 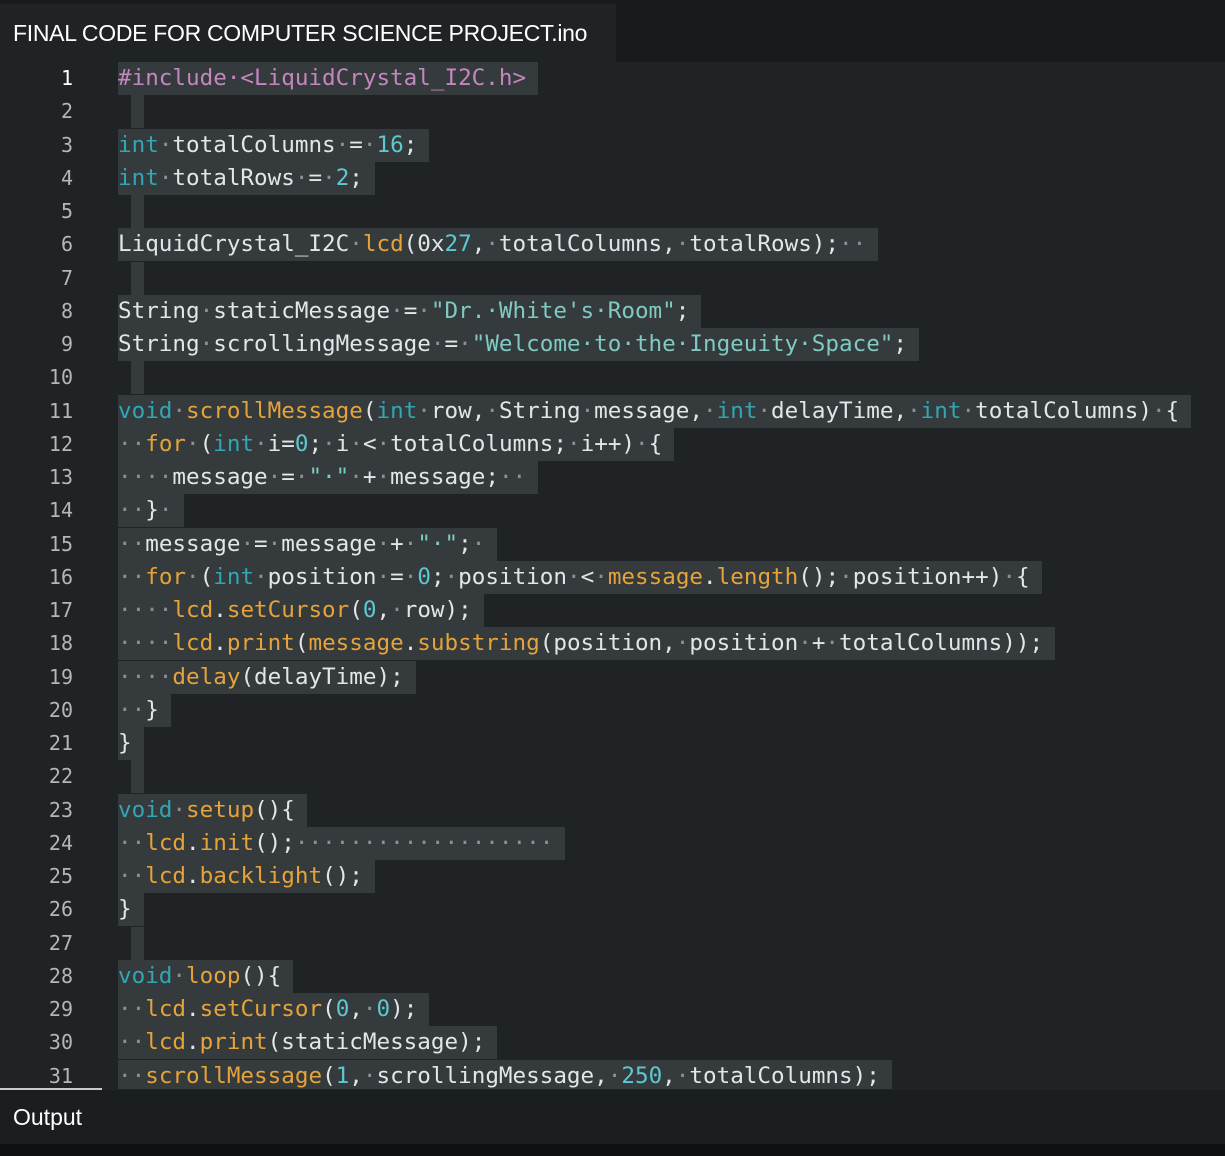 I want to click on code-line: 17 ····lcd.setCursor(0,·row);, so click(x=612, y=610).